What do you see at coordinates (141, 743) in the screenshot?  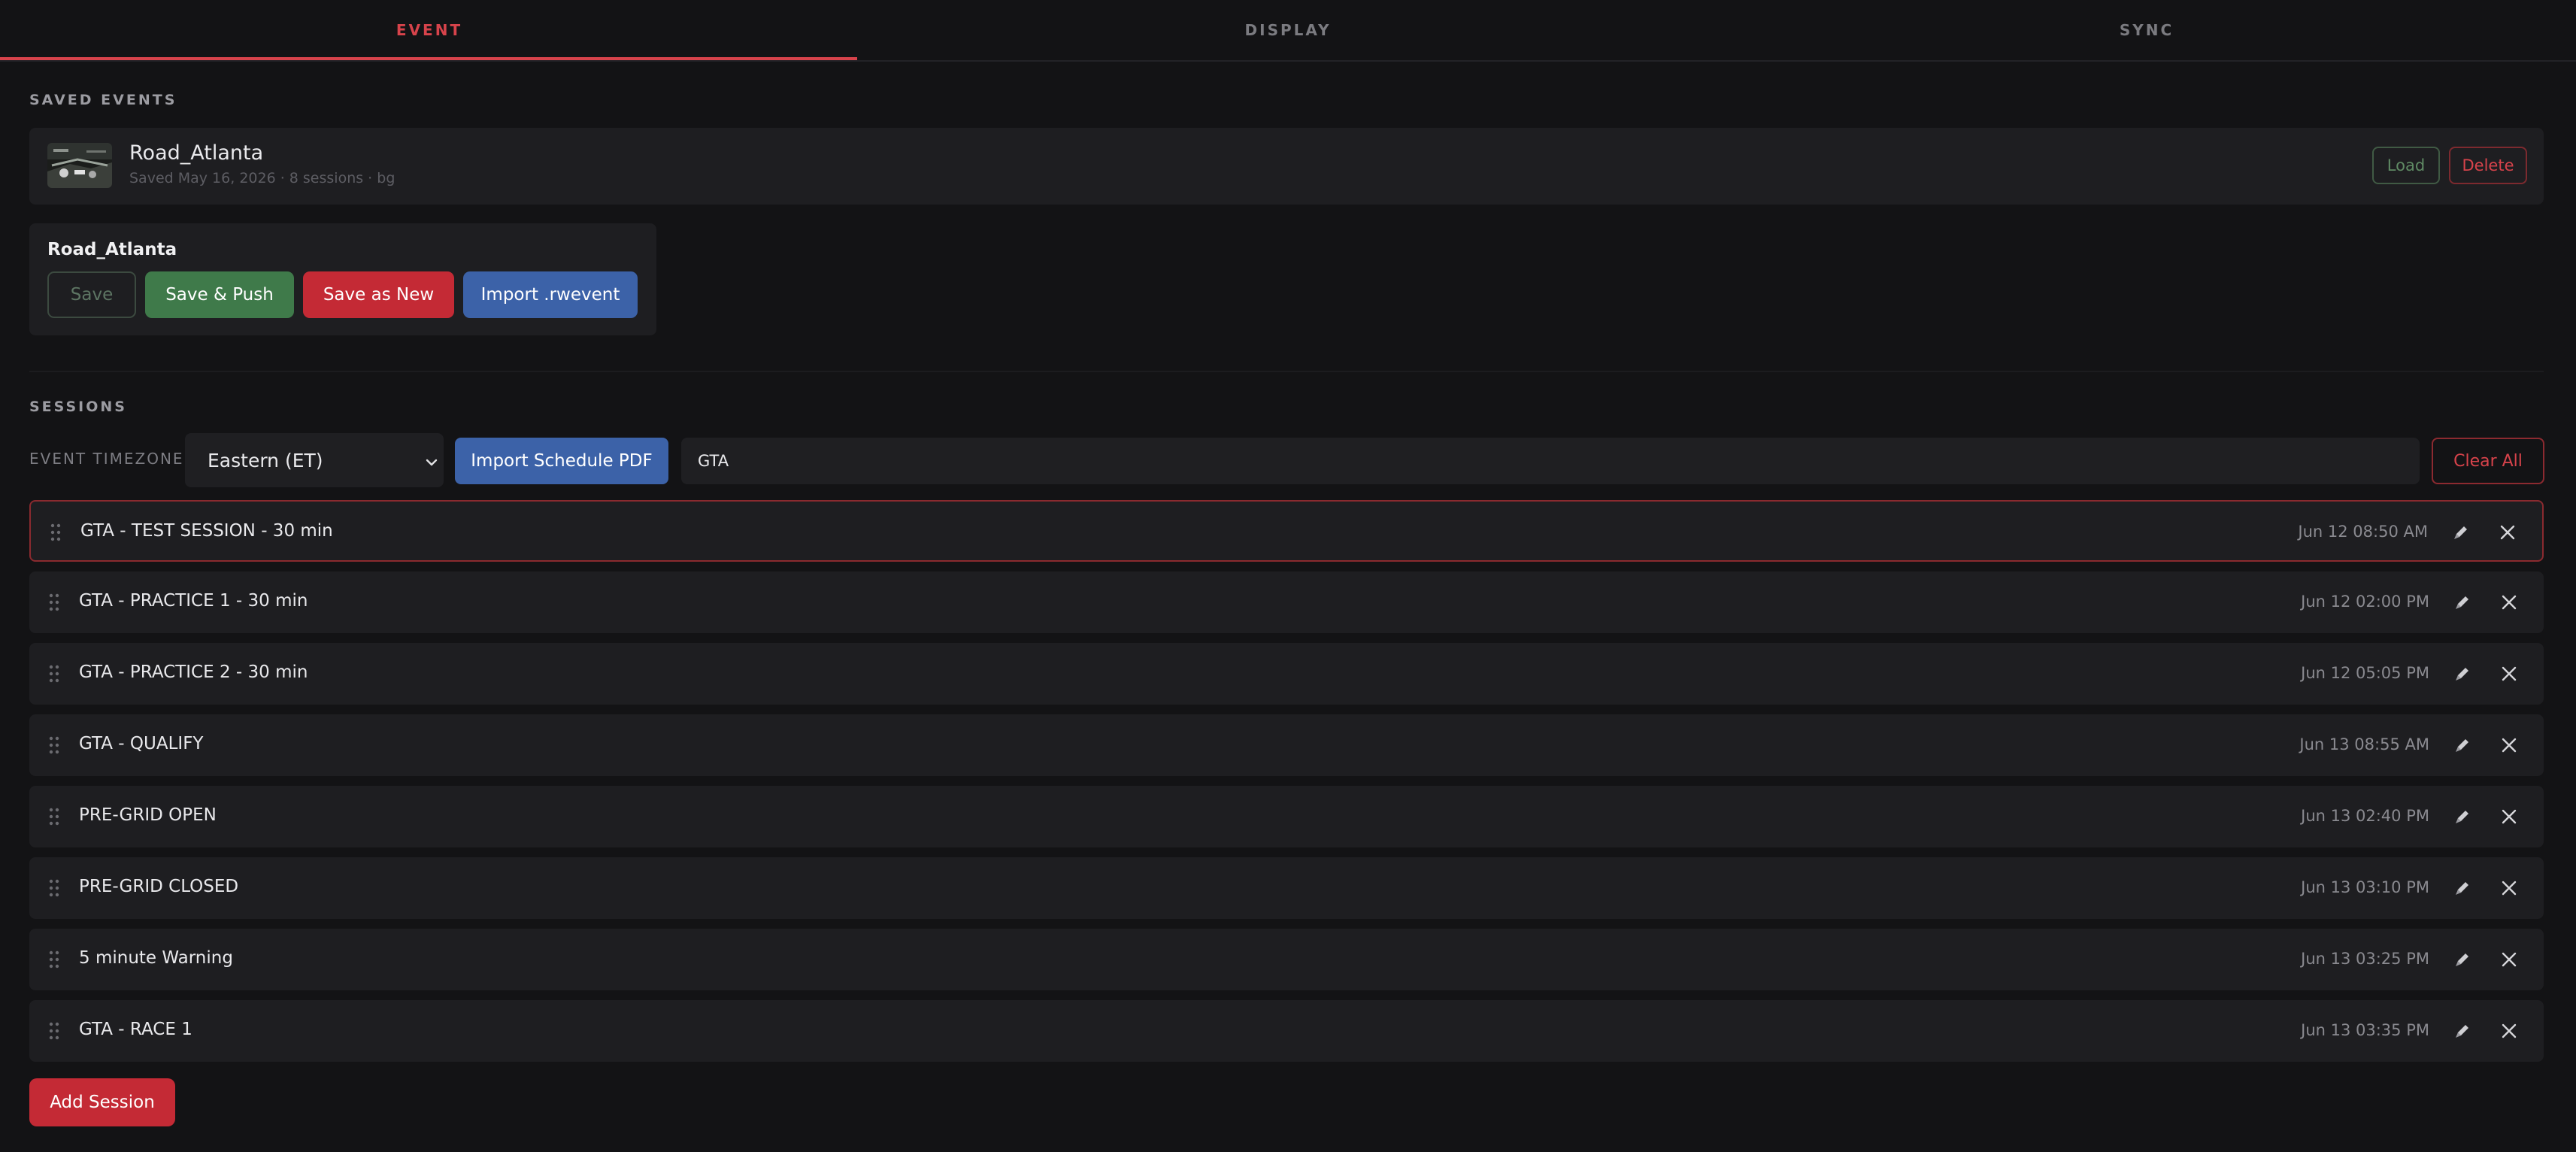 I see `session-name: GTA - QUALIFY` at bounding box center [141, 743].